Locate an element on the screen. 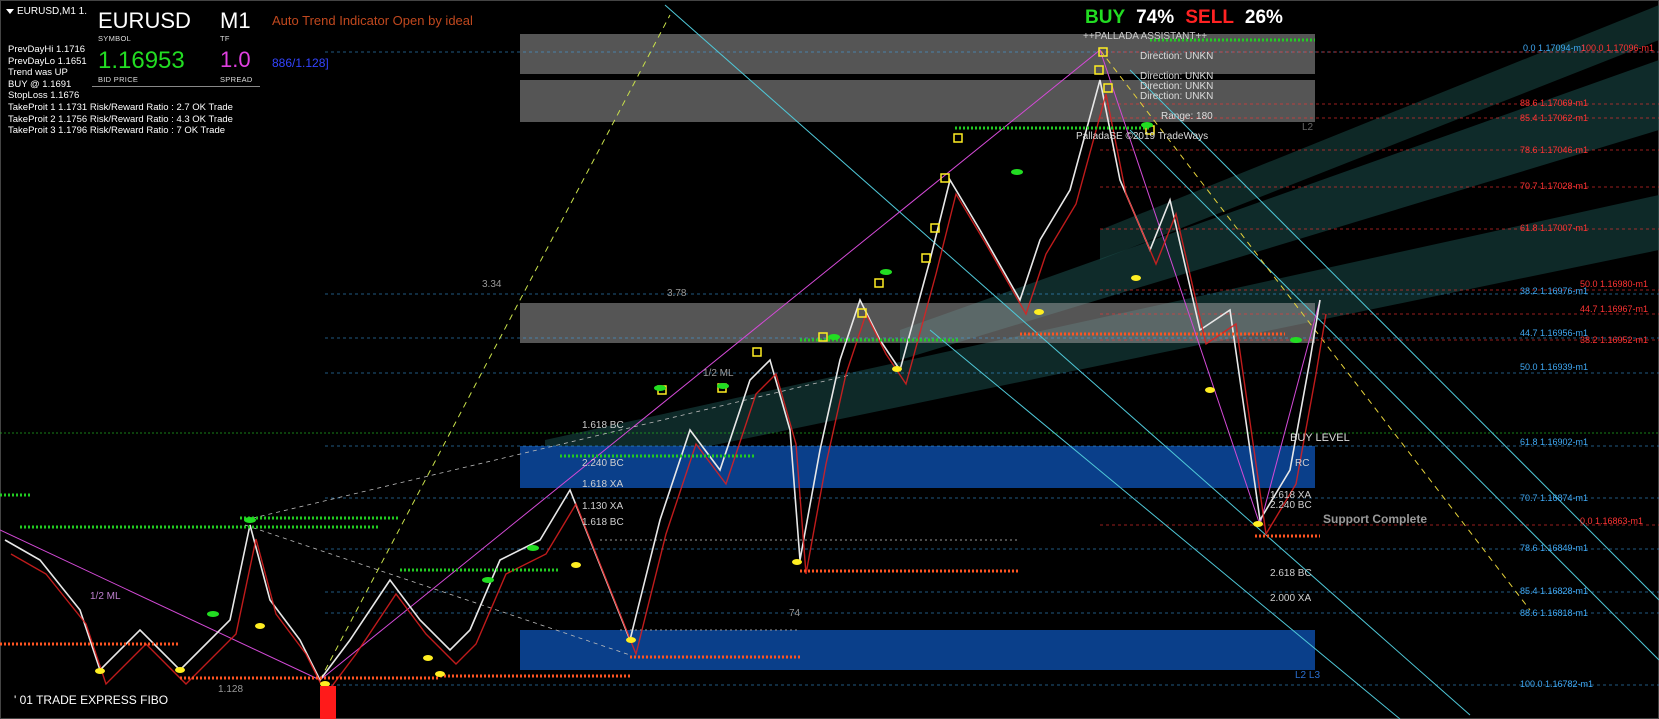 The width and height of the screenshot is (1659, 719). pattern-label: 2.000 XA is located at coordinates (1291, 598).